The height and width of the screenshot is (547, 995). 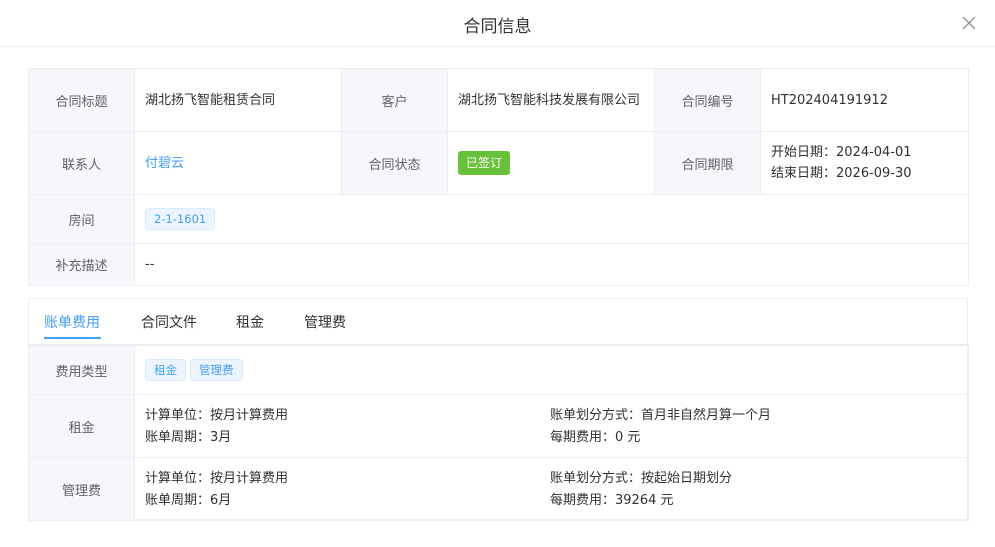 I want to click on start-date: 开始日期：2024-04-01, so click(x=841, y=152).